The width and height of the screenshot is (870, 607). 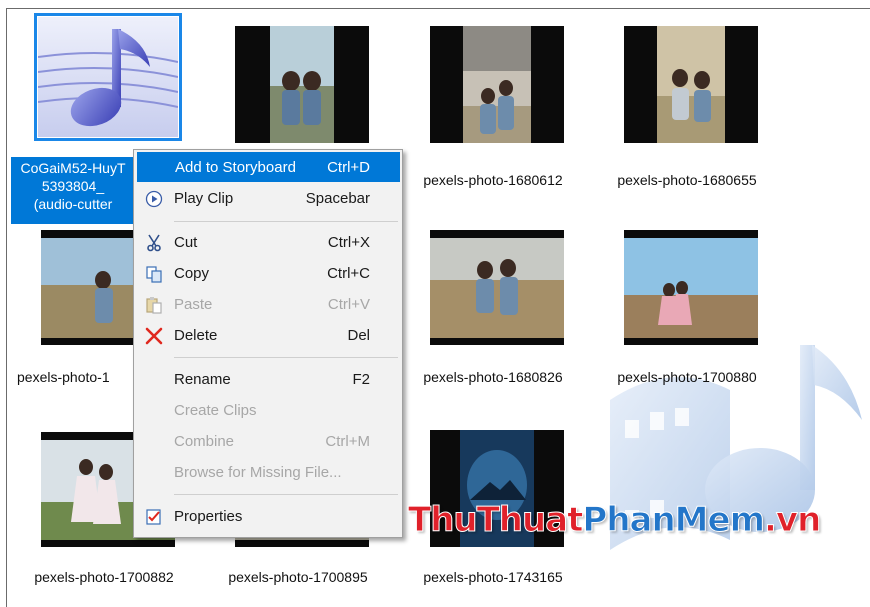 I want to click on menu-item-shortcut: Ctrl+C, so click(x=348, y=273).